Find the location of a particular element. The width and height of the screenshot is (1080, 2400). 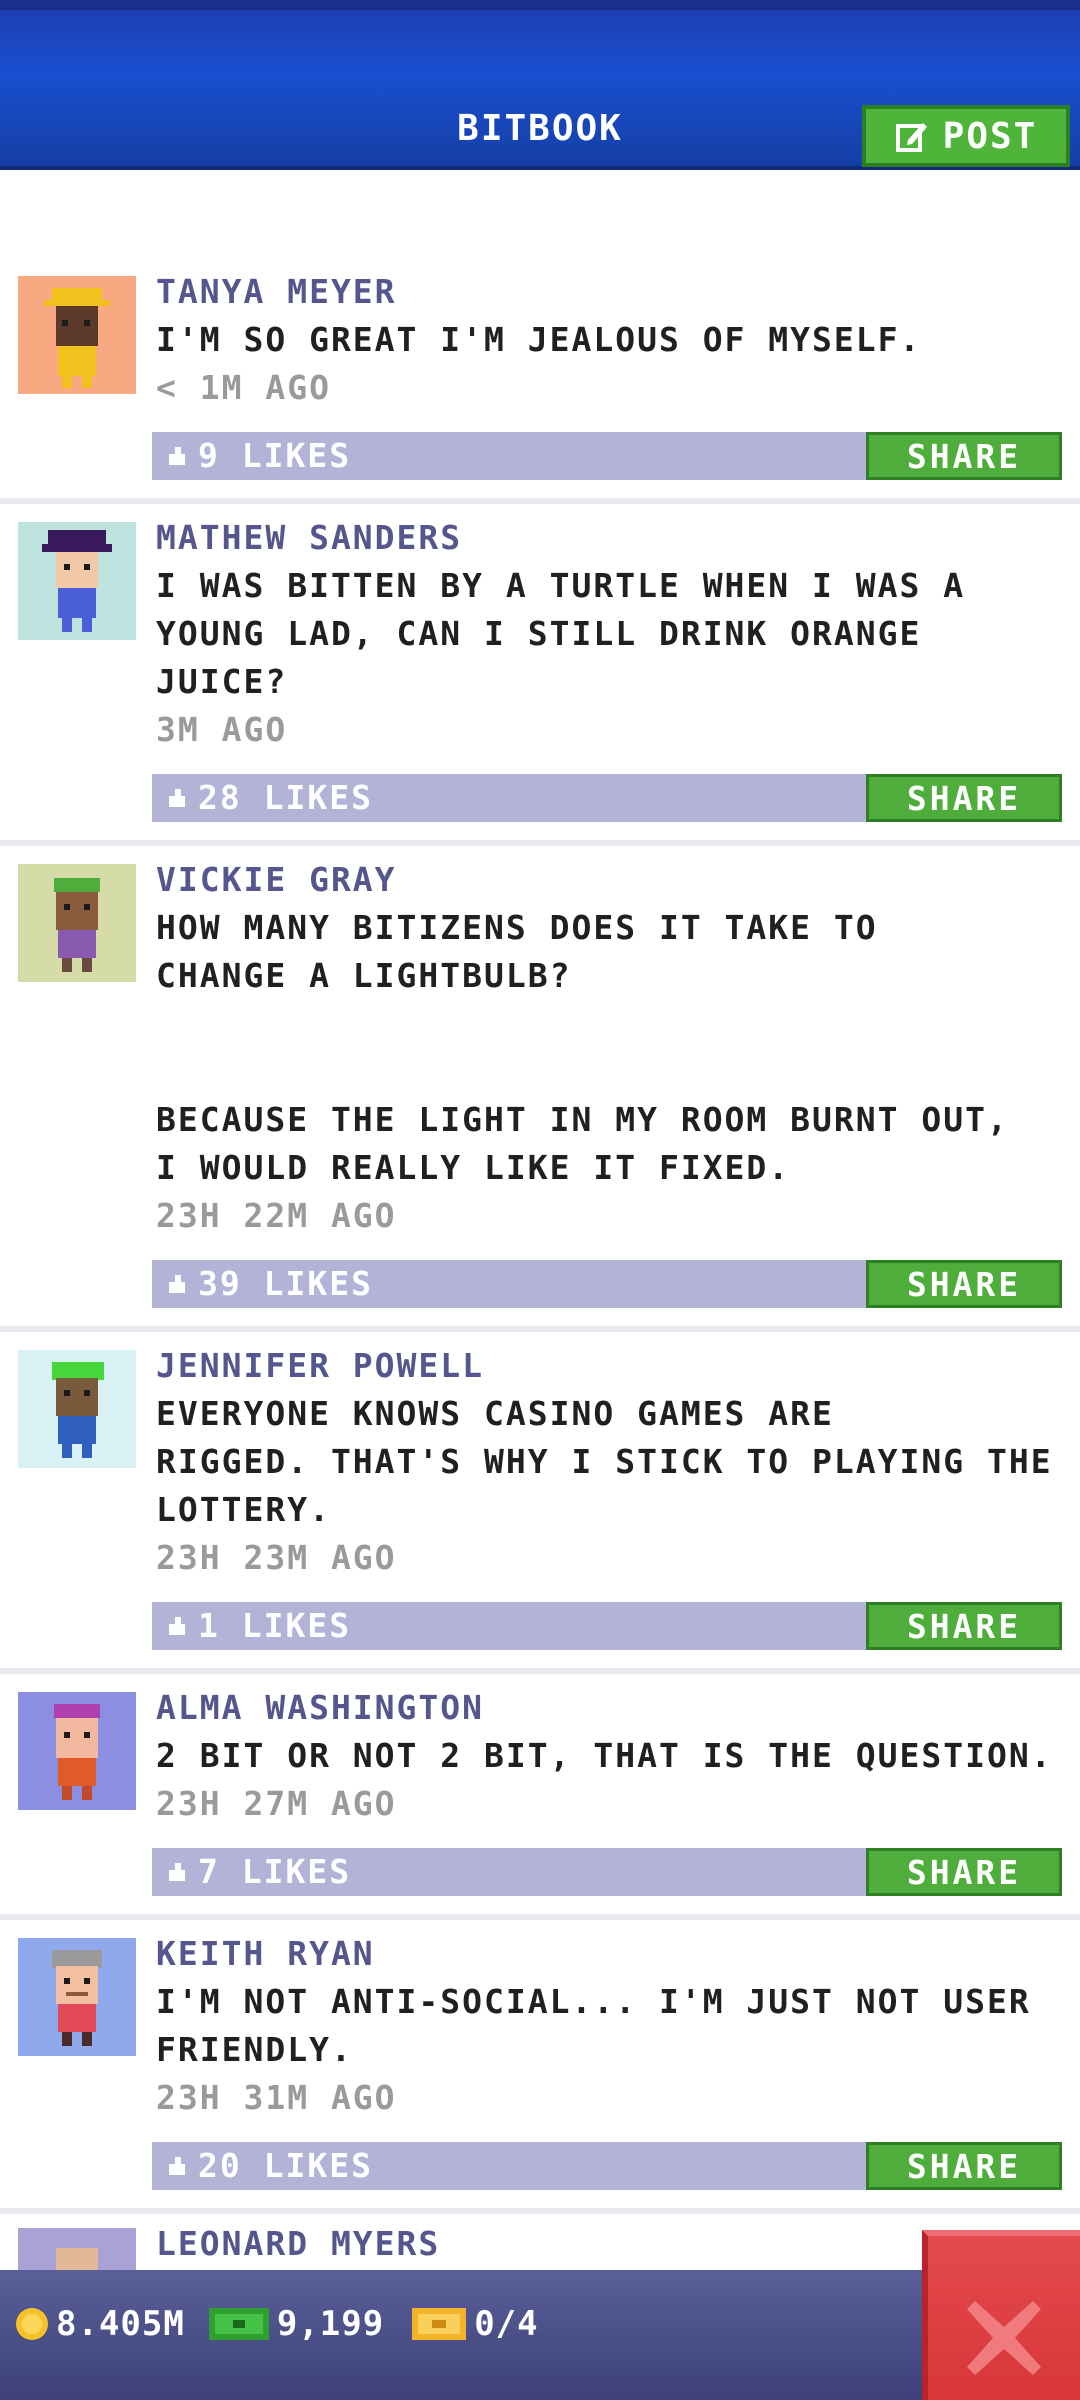

coins-value: 8.405M is located at coordinates (120, 2324).